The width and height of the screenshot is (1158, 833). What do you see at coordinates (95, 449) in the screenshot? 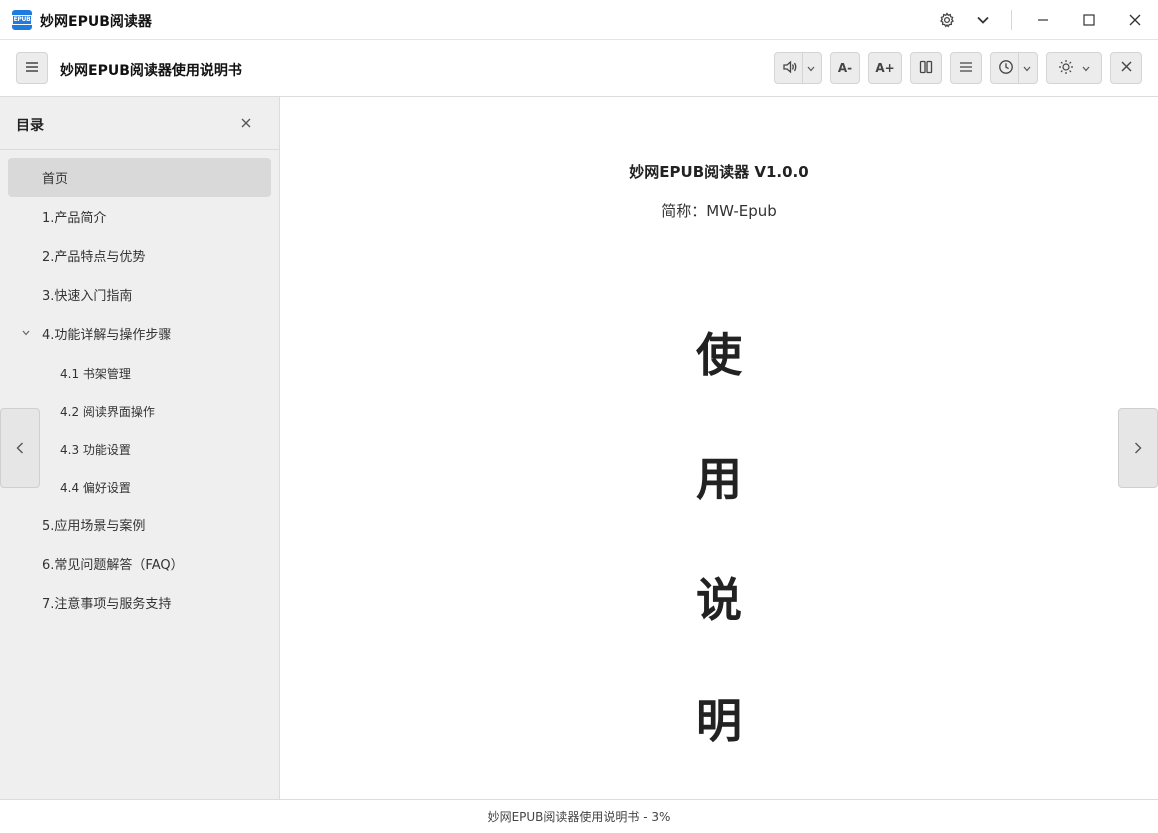
I see `toc-item-label: 4.3 功能设置` at bounding box center [95, 449].